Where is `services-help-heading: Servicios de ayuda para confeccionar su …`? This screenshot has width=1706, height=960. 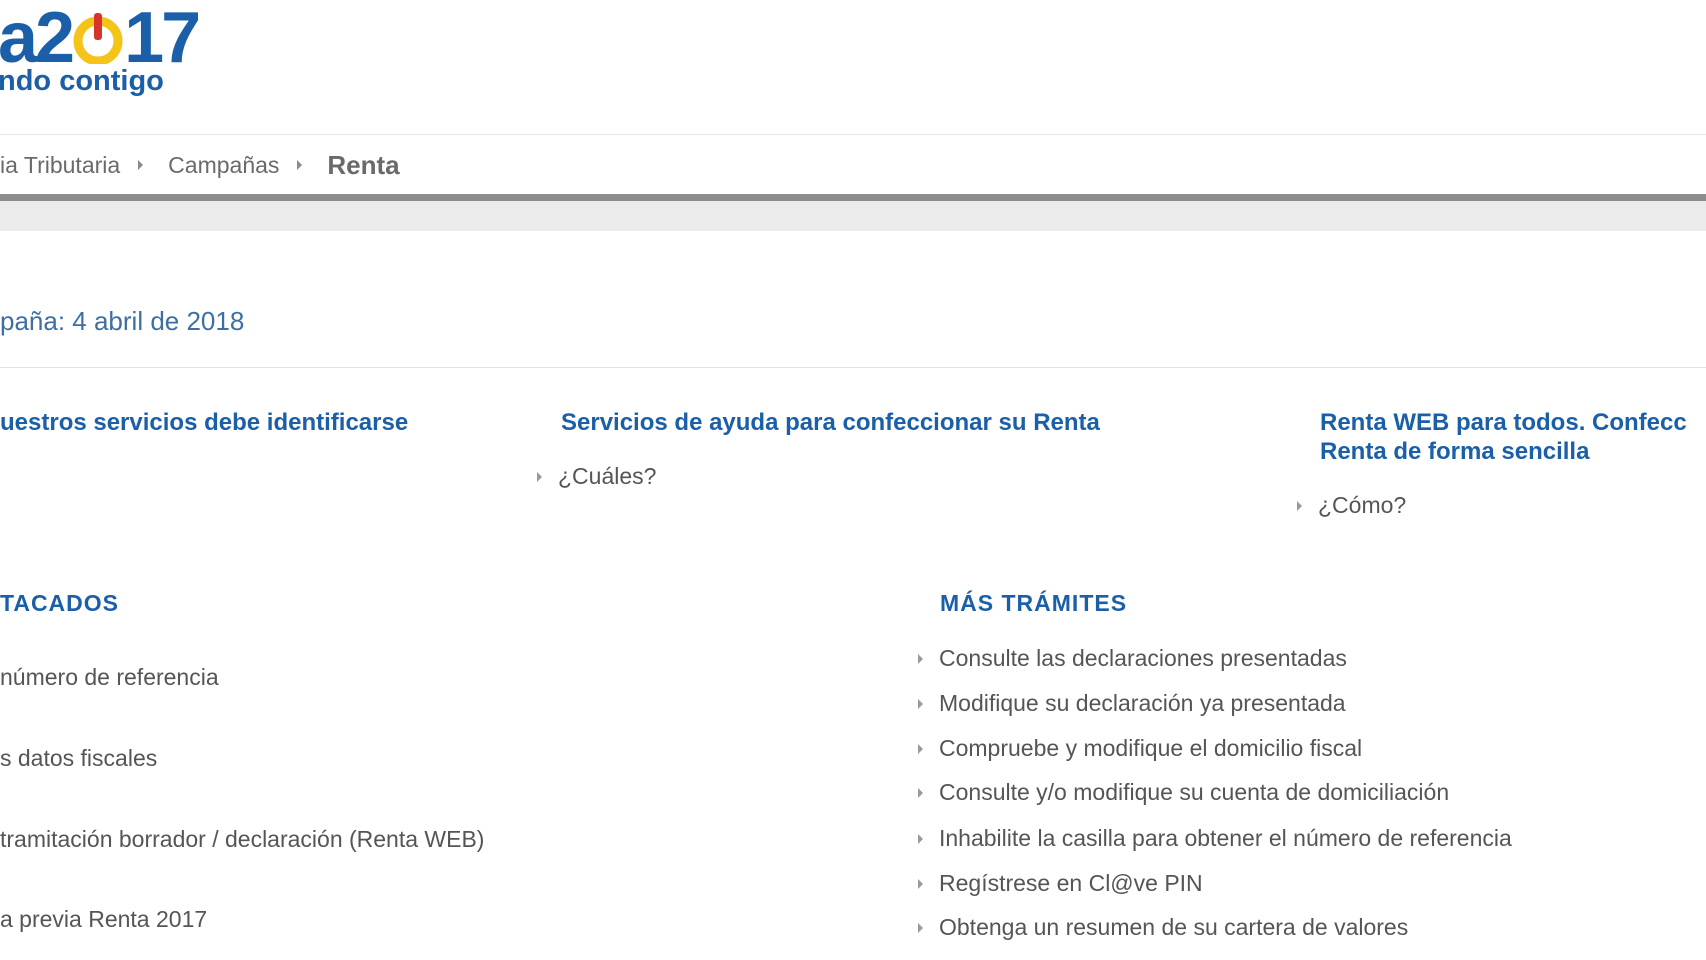 services-help-heading: Servicios de ayuda para confeccionar su … is located at coordinates (830, 422).